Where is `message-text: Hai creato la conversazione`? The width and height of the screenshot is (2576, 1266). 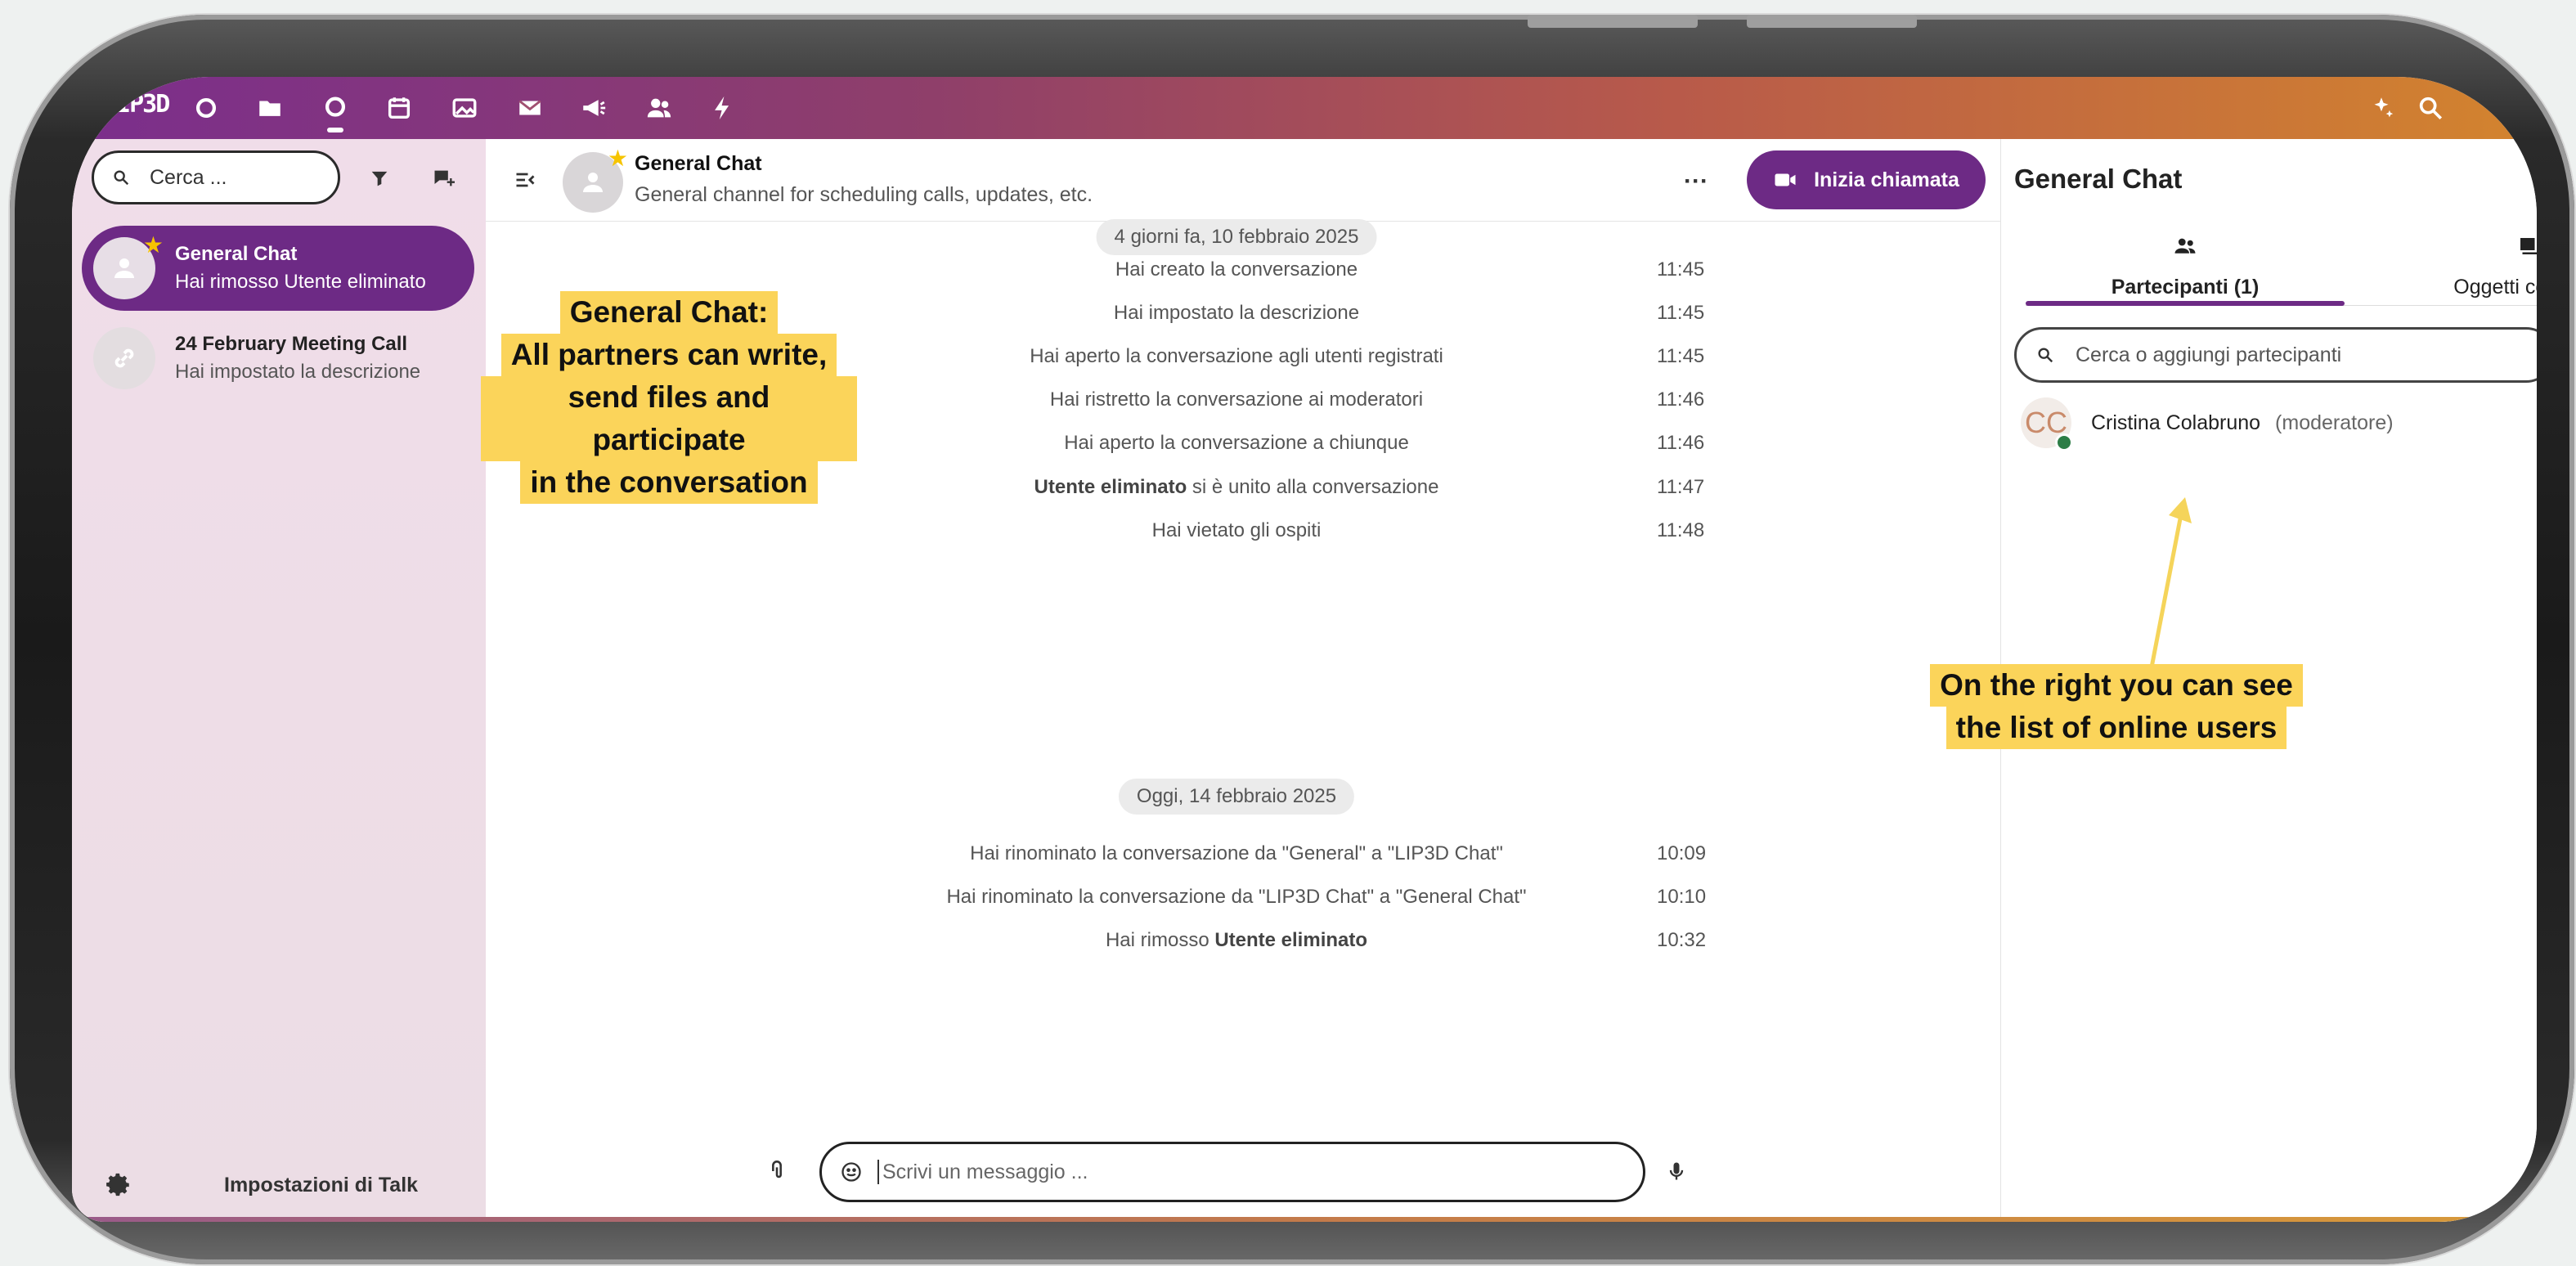
message-text: Hai creato la conversazione is located at coordinates (1236, 269).